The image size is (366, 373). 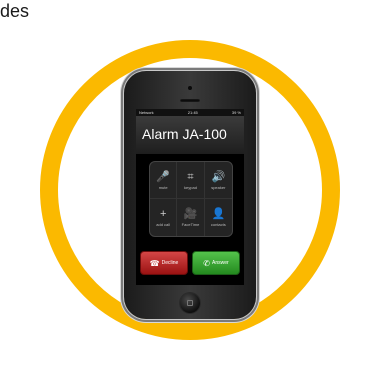 What do you see at coordinates (170, 263) in the screenshot?
I see `decline-label: Decline` at bounding box center [170, 263].